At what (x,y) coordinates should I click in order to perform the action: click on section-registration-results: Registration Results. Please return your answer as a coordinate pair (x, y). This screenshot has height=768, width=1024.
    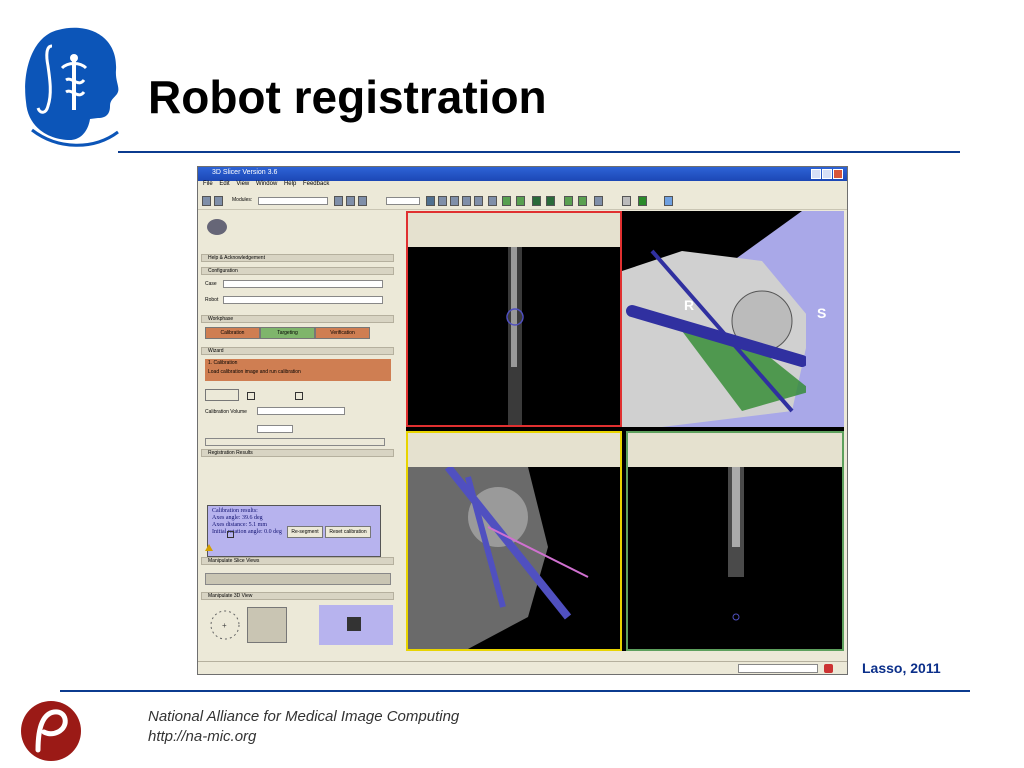
    Looking at the image, I should click on (297, 453).